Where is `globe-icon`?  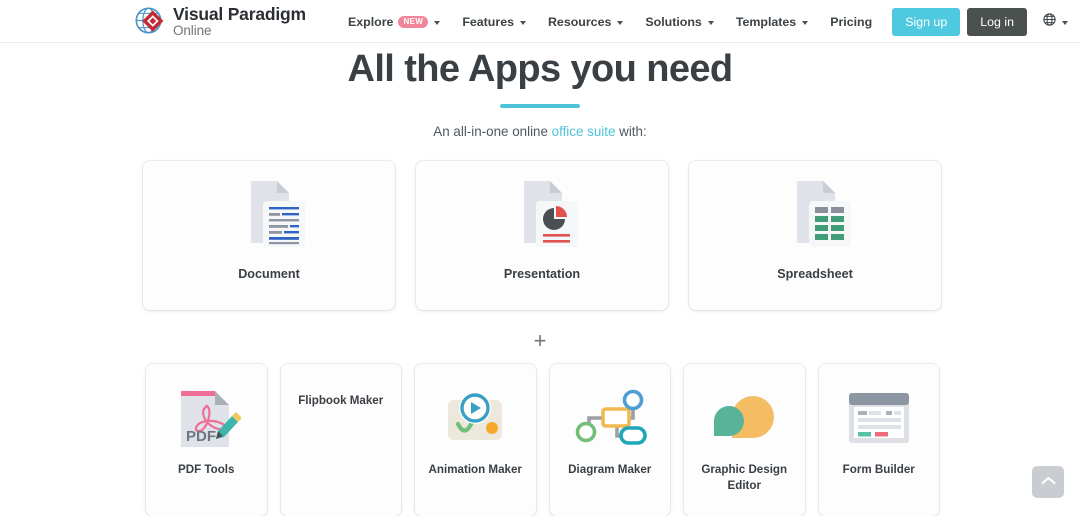
globe-icon is located at coordinates (1049, 21).